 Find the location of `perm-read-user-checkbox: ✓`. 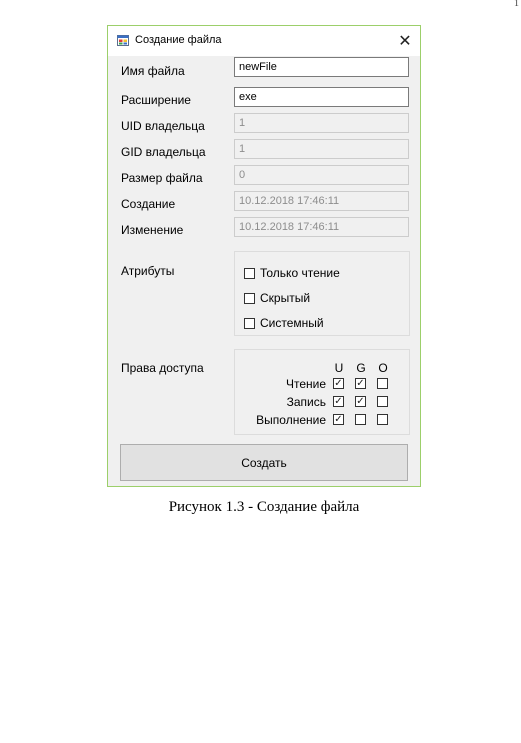

perm-read-user-checkbox: ✓ is located at coordinates (338, 383).